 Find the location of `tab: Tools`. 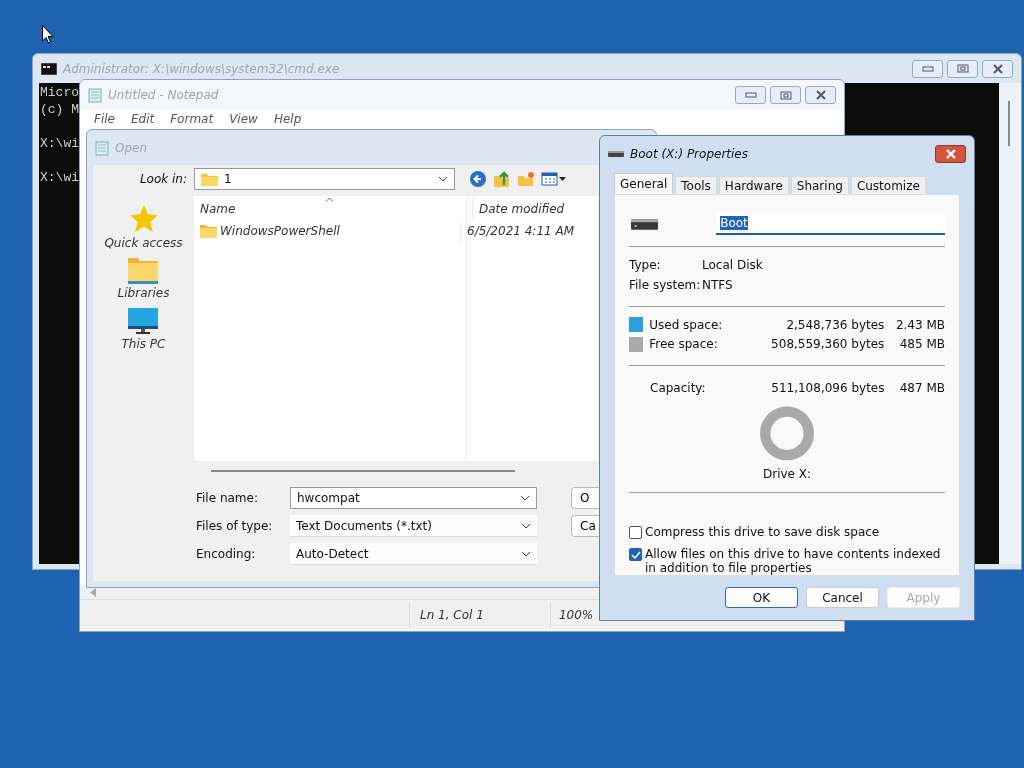

tab: Tools is located at coordinates (696, 185).